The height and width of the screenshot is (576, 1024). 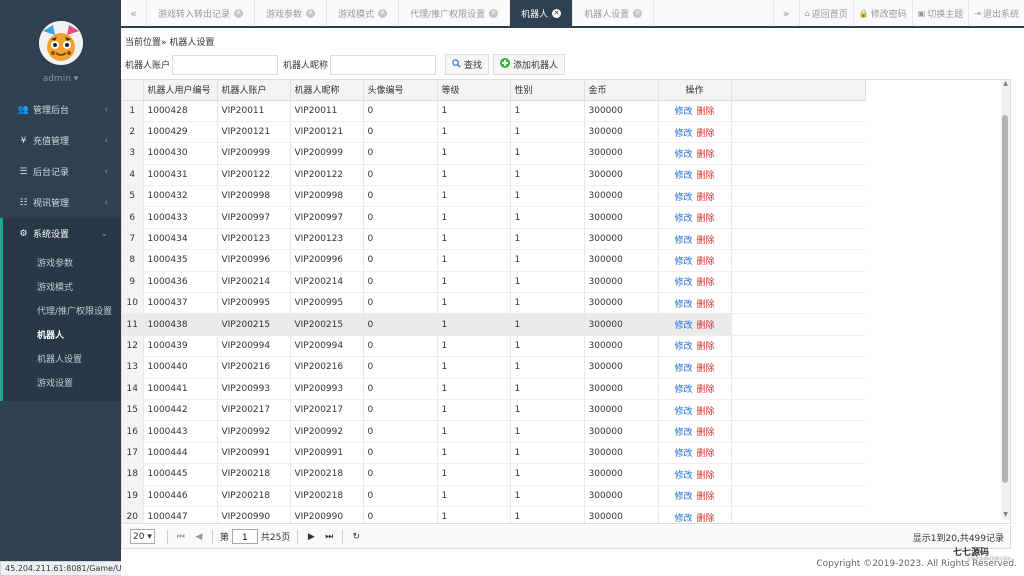 I want to click on sidebar-item-logs: ☰ 后台记录 ‹, so click(x=60, y=171).